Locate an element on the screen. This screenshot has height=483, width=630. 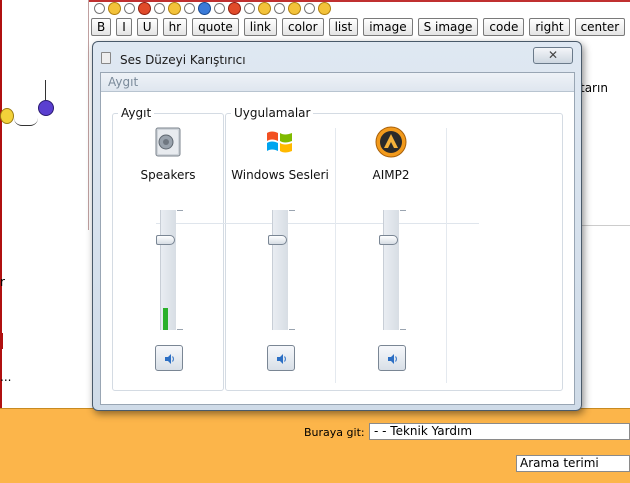
goto-forum-select: - - Teknik Yardım is located at coordinates (499, 431).